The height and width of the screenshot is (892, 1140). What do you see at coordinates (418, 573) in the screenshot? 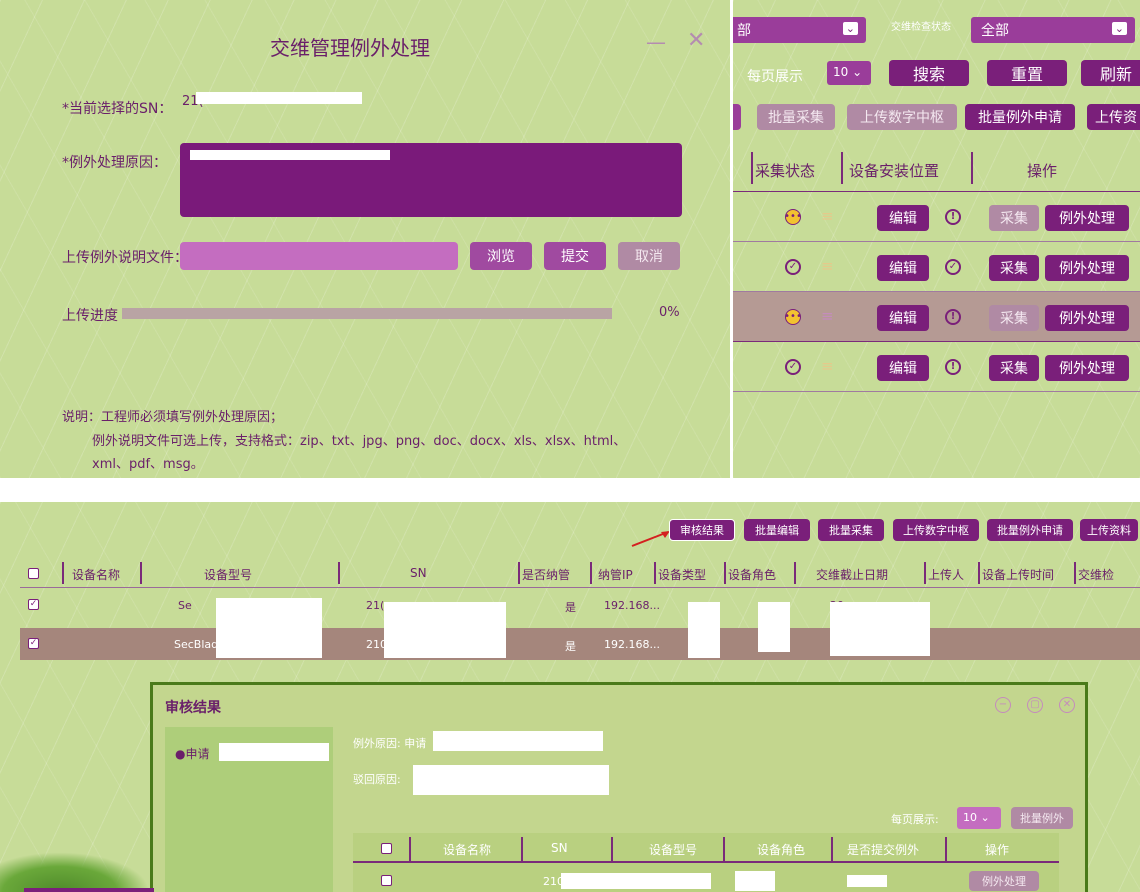
I see `col-sn: SN` at bounding box center [418, 573].